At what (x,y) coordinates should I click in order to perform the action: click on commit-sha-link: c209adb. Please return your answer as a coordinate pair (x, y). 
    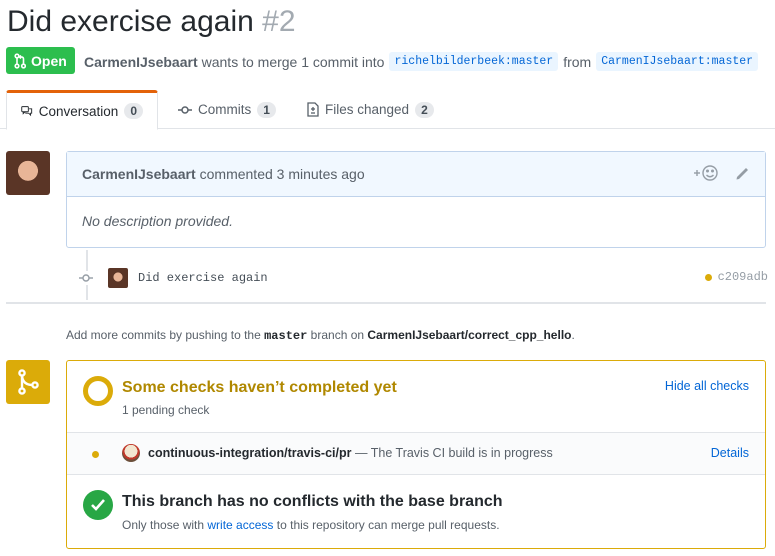
    Looking at the image, I should click on (743, 277).